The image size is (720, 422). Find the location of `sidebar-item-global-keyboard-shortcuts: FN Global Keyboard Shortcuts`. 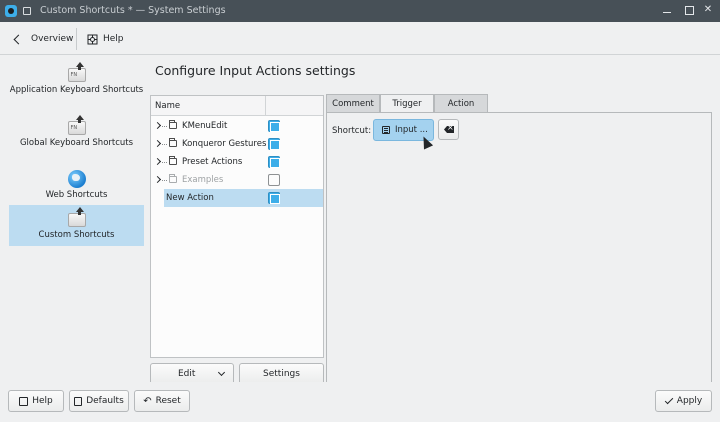

sidebar-item-global-keyboard-shortcuts: FN Global Keyboard Shortcuts is located at coordinates (76, 138).